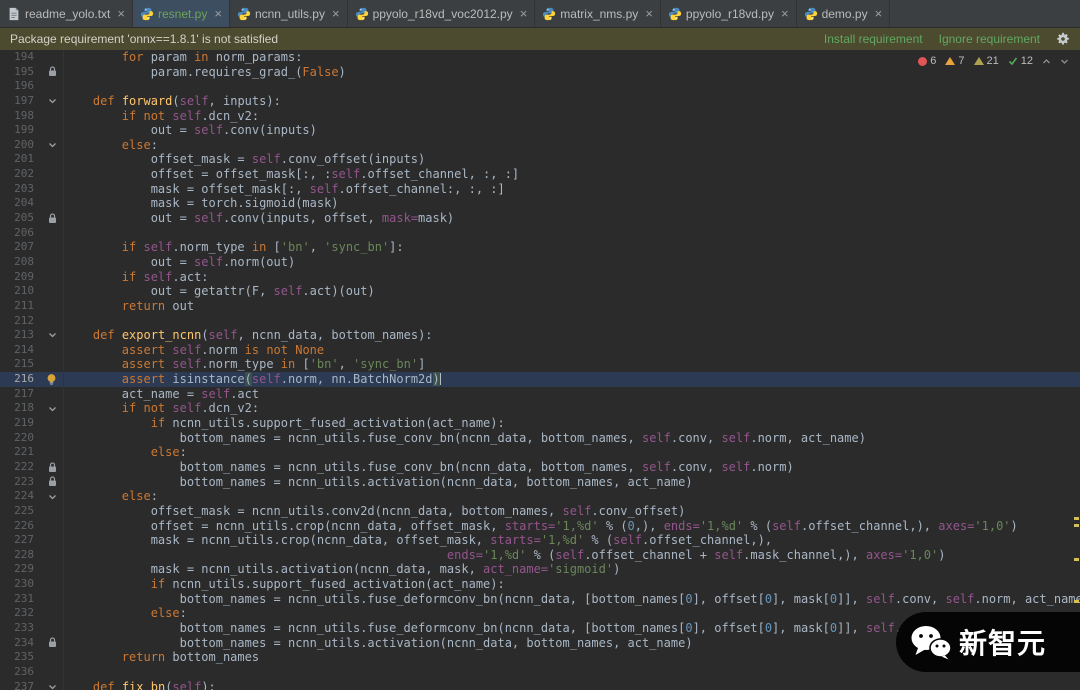 This screenshot has height=690, width=1080. I want to click on tab-label: ppyolo_r18vd.py, so click(729, 13).